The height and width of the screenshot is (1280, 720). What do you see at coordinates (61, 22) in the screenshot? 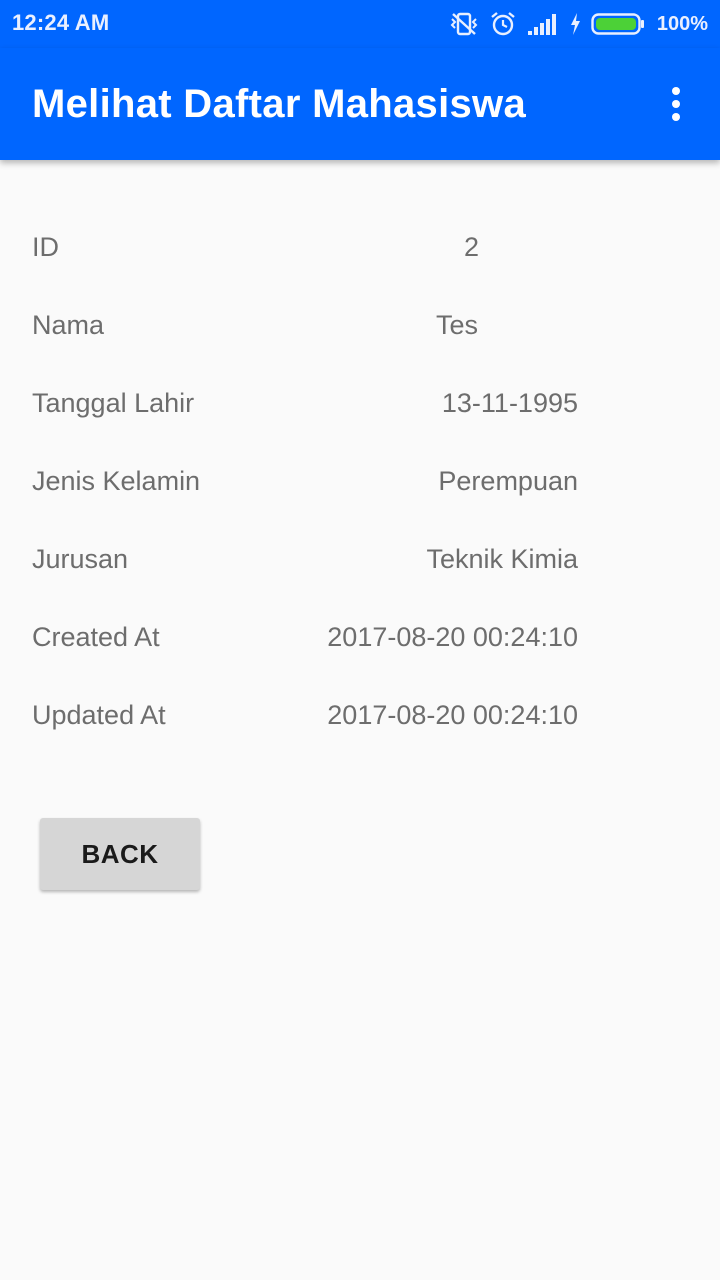
I see `status-time: 12:24 AM` at bounding box center [61, 22].